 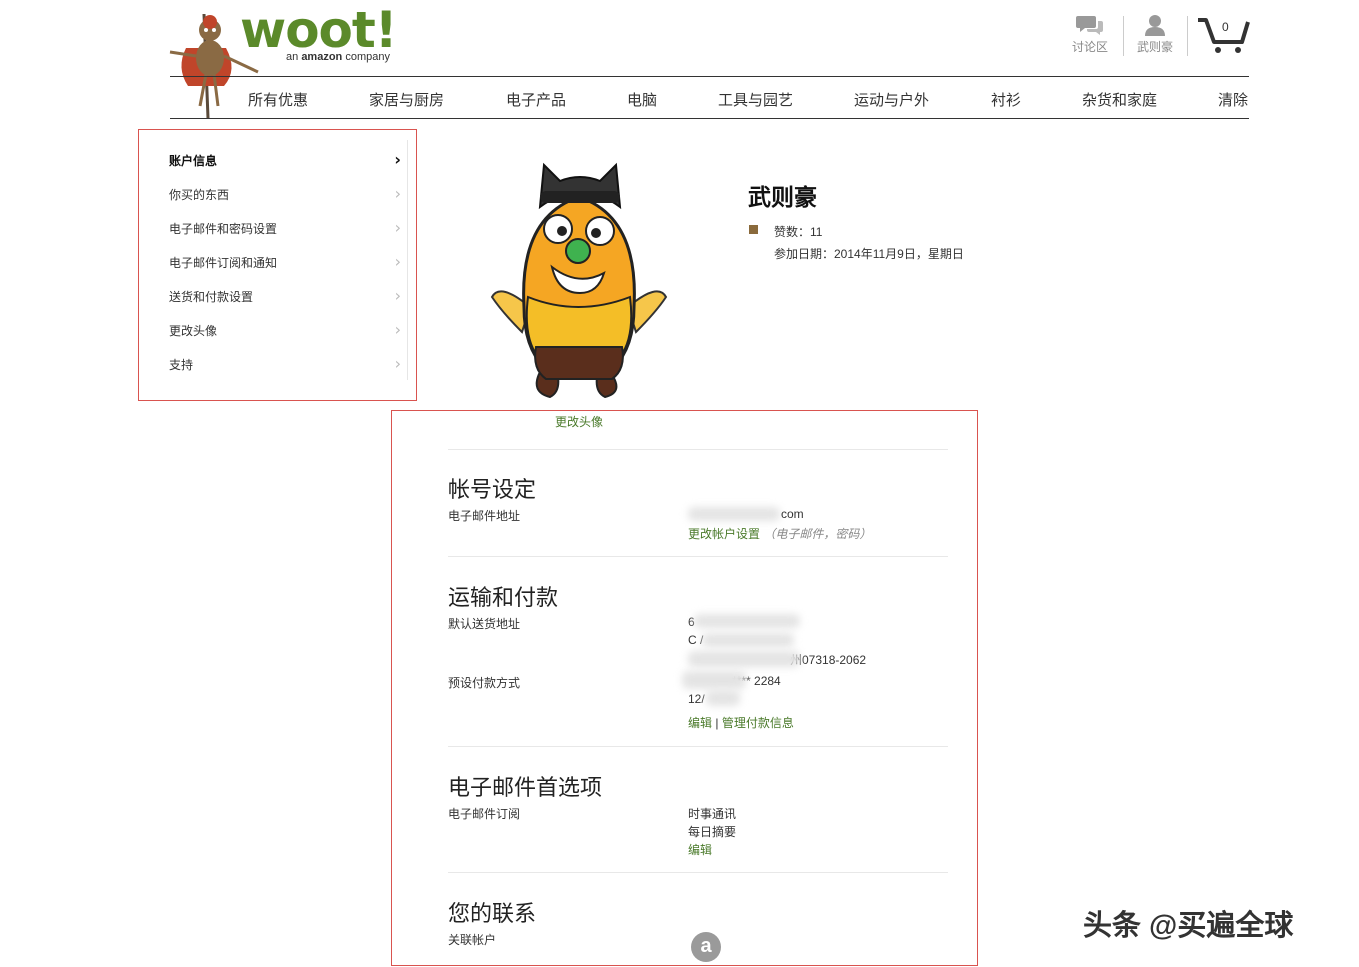 I want to click on tagline-brand: amazon, so click(x=322, y=57).